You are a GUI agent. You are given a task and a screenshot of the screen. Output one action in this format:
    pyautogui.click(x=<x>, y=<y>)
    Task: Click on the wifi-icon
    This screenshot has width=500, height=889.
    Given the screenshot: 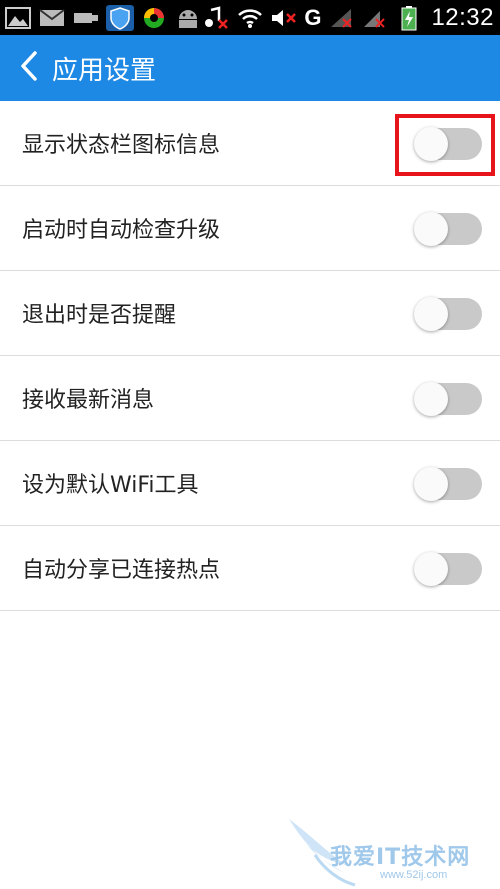 What is the action you would take?
    pyautogui.click(x=250, y=18)
    